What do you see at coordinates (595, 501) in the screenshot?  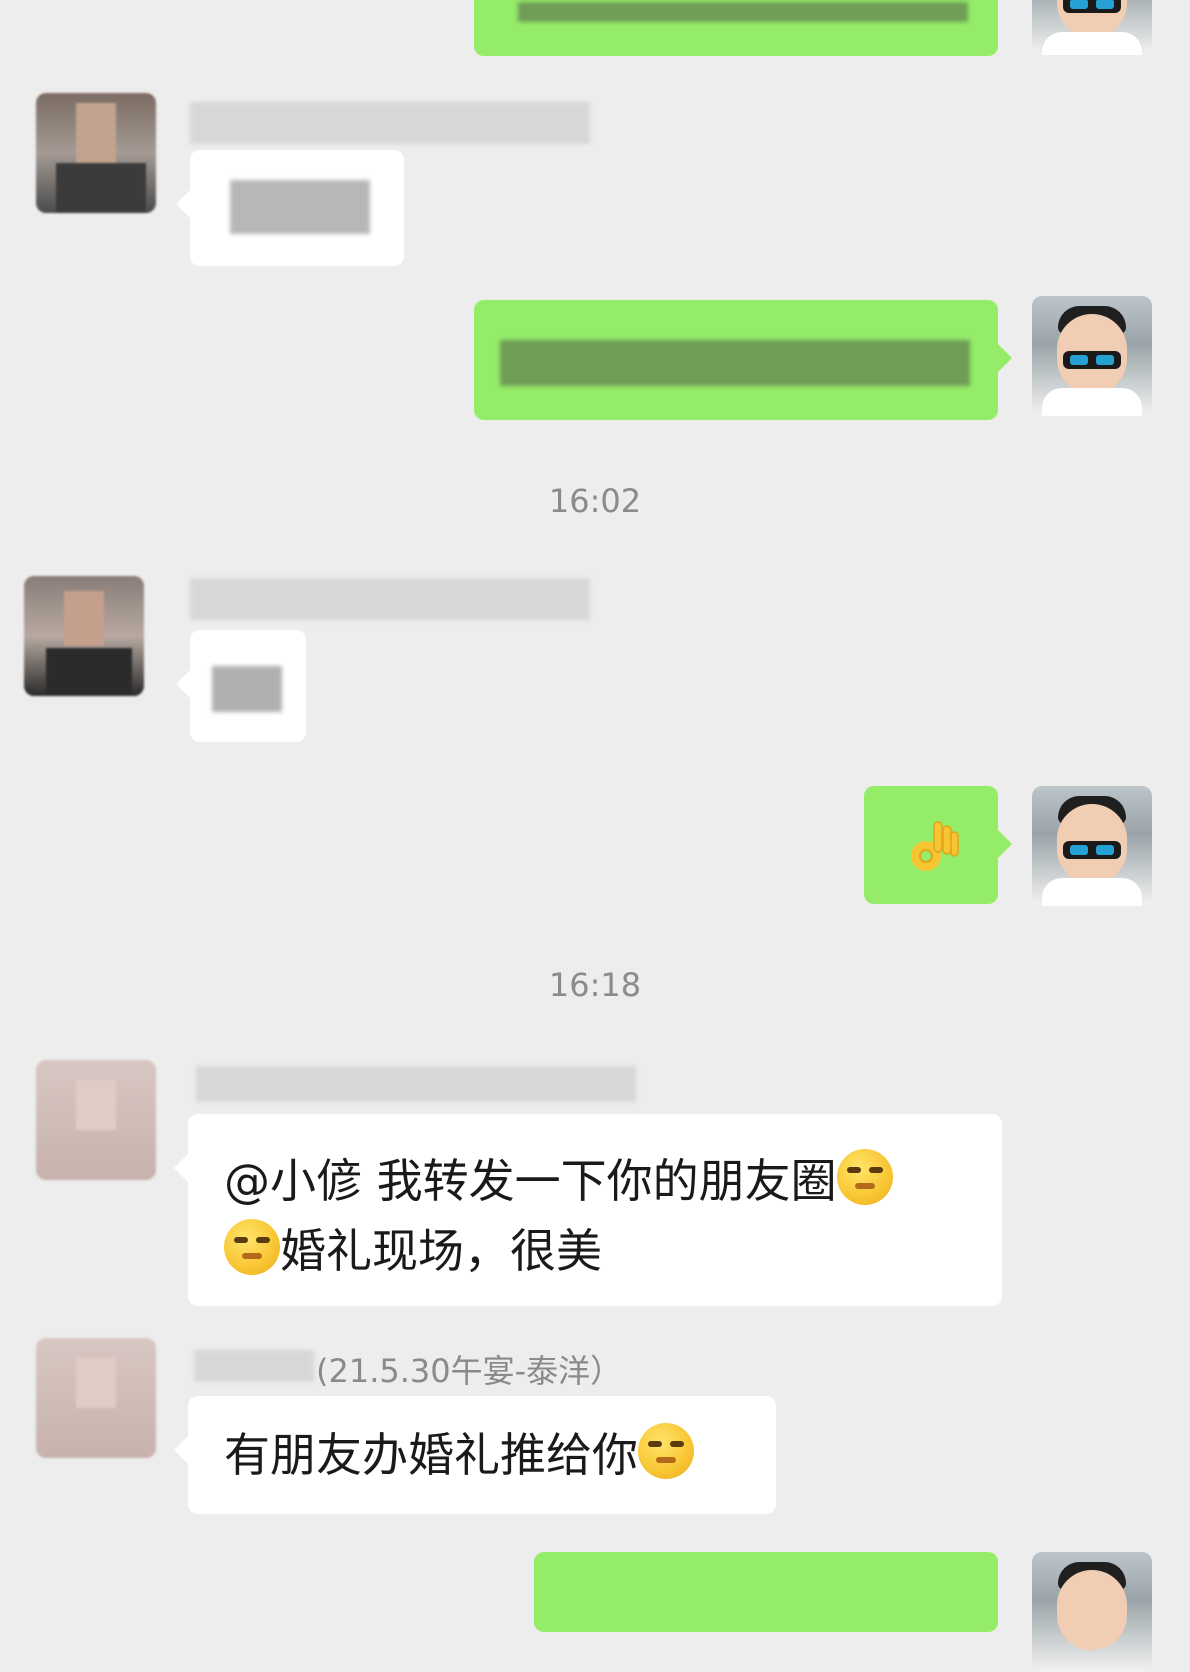 I see `timestamp: 16:02` at bounding box center [595, 501].